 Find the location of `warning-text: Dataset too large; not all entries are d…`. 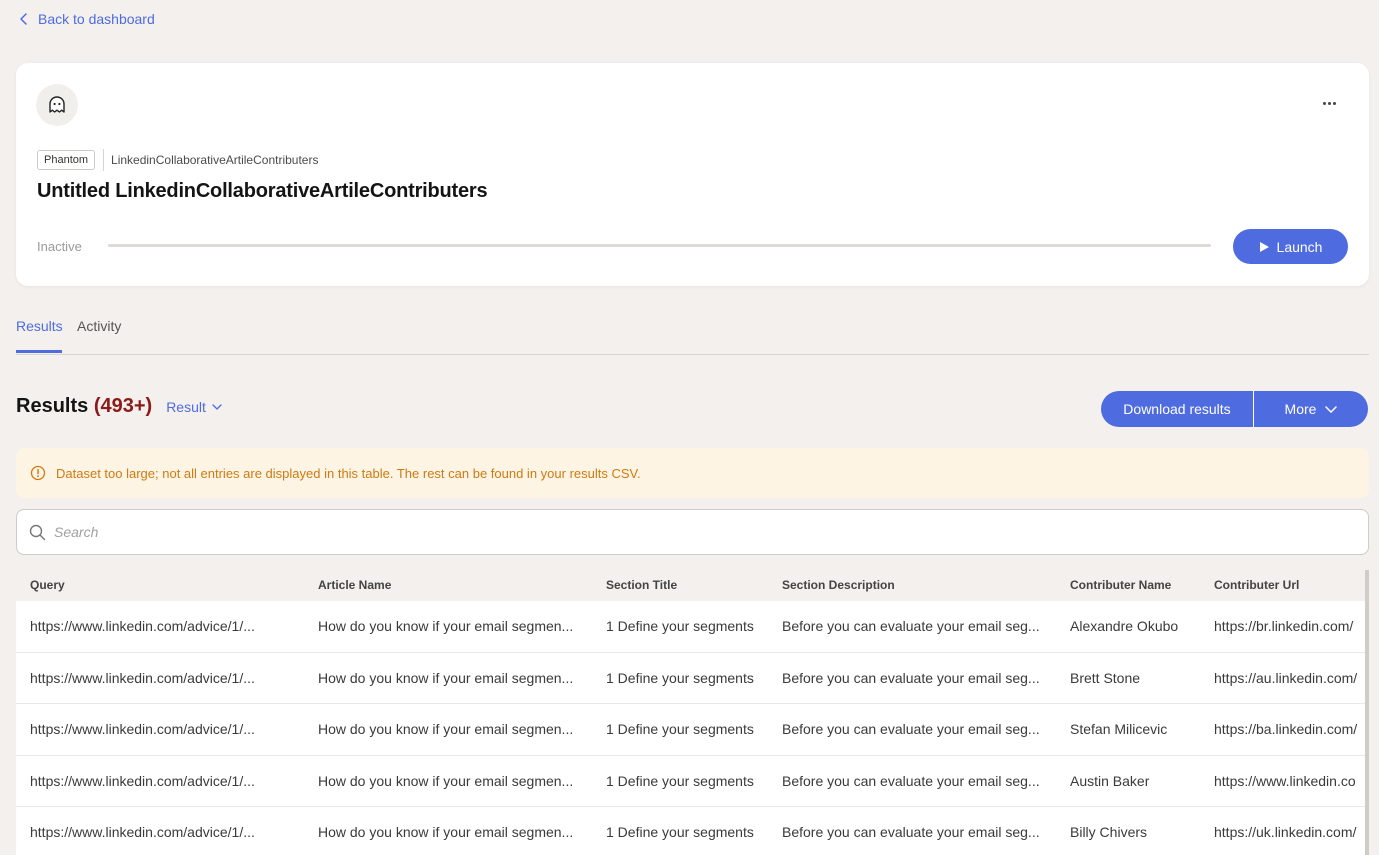

warning-text: Dataset too large; not all entries are d… is located at coordinates (348, 473).